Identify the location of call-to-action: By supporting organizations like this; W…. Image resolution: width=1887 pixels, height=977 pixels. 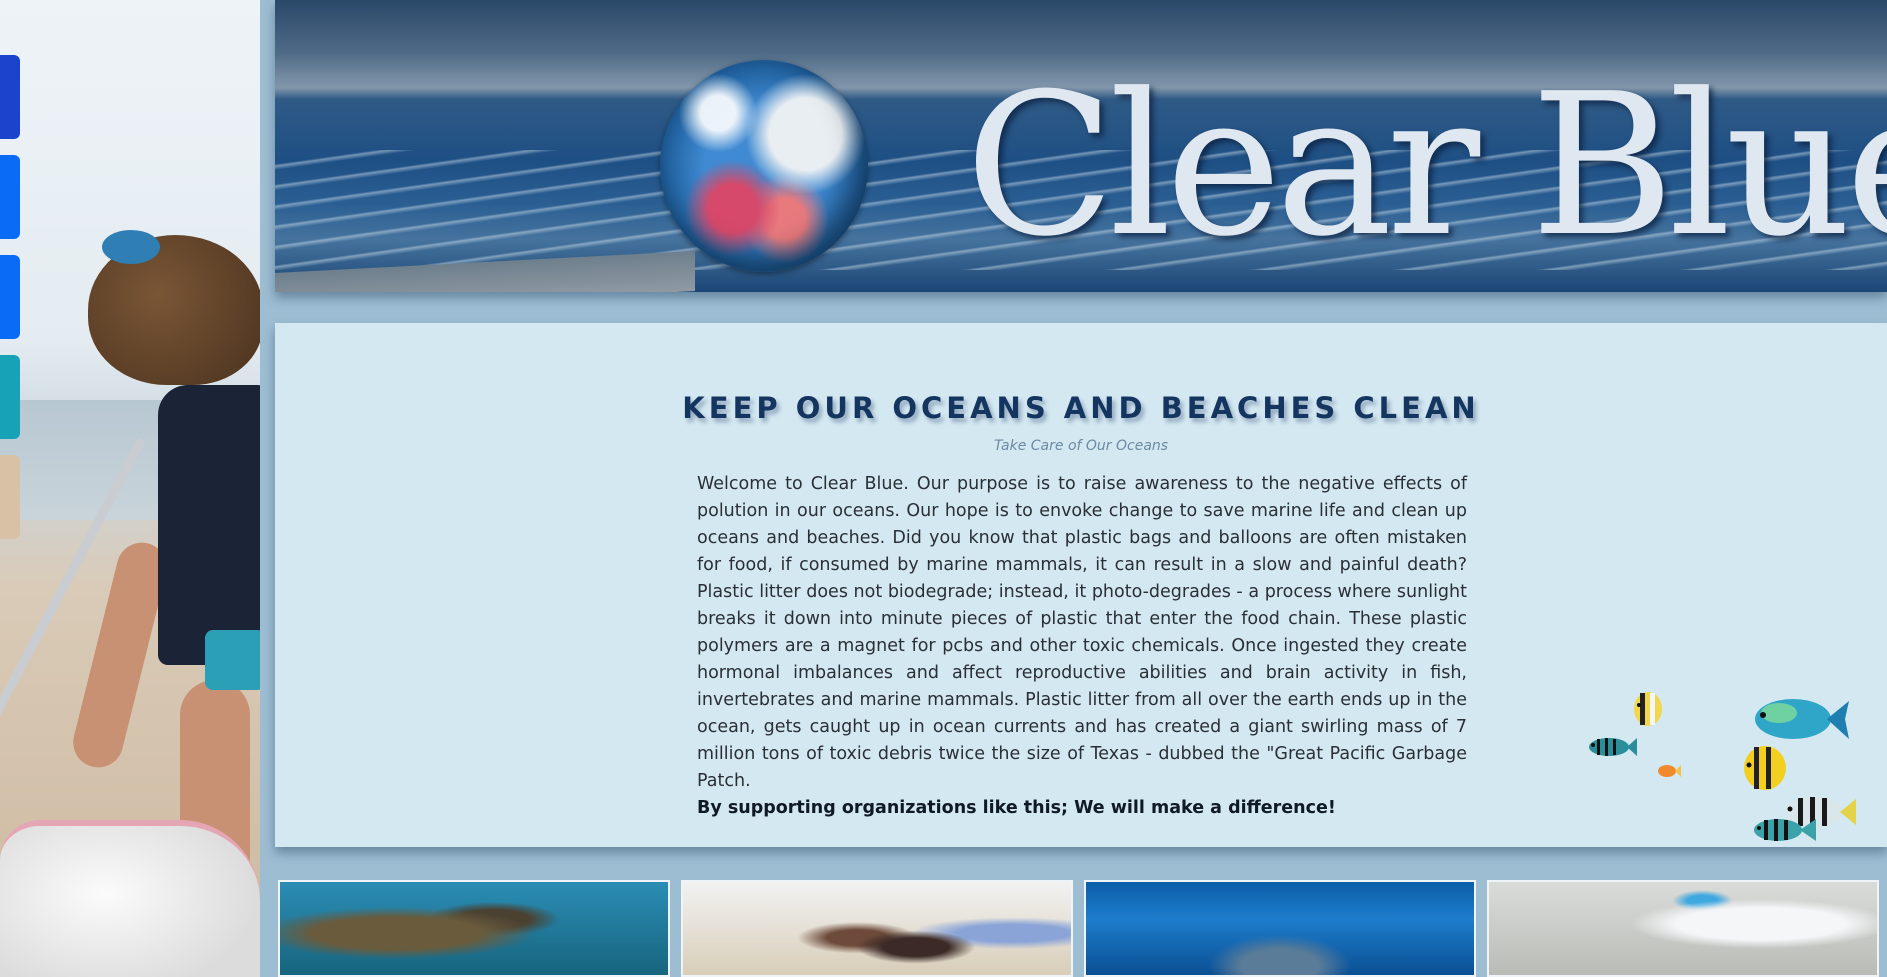
(1016, 808).